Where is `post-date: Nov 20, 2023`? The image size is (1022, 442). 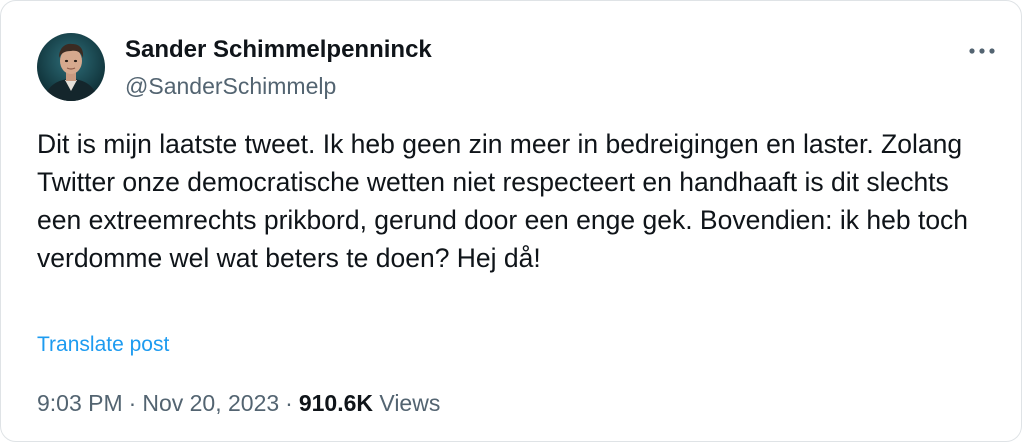
post-date: Nov 20, 2023 is located at coordinates (210, 403).